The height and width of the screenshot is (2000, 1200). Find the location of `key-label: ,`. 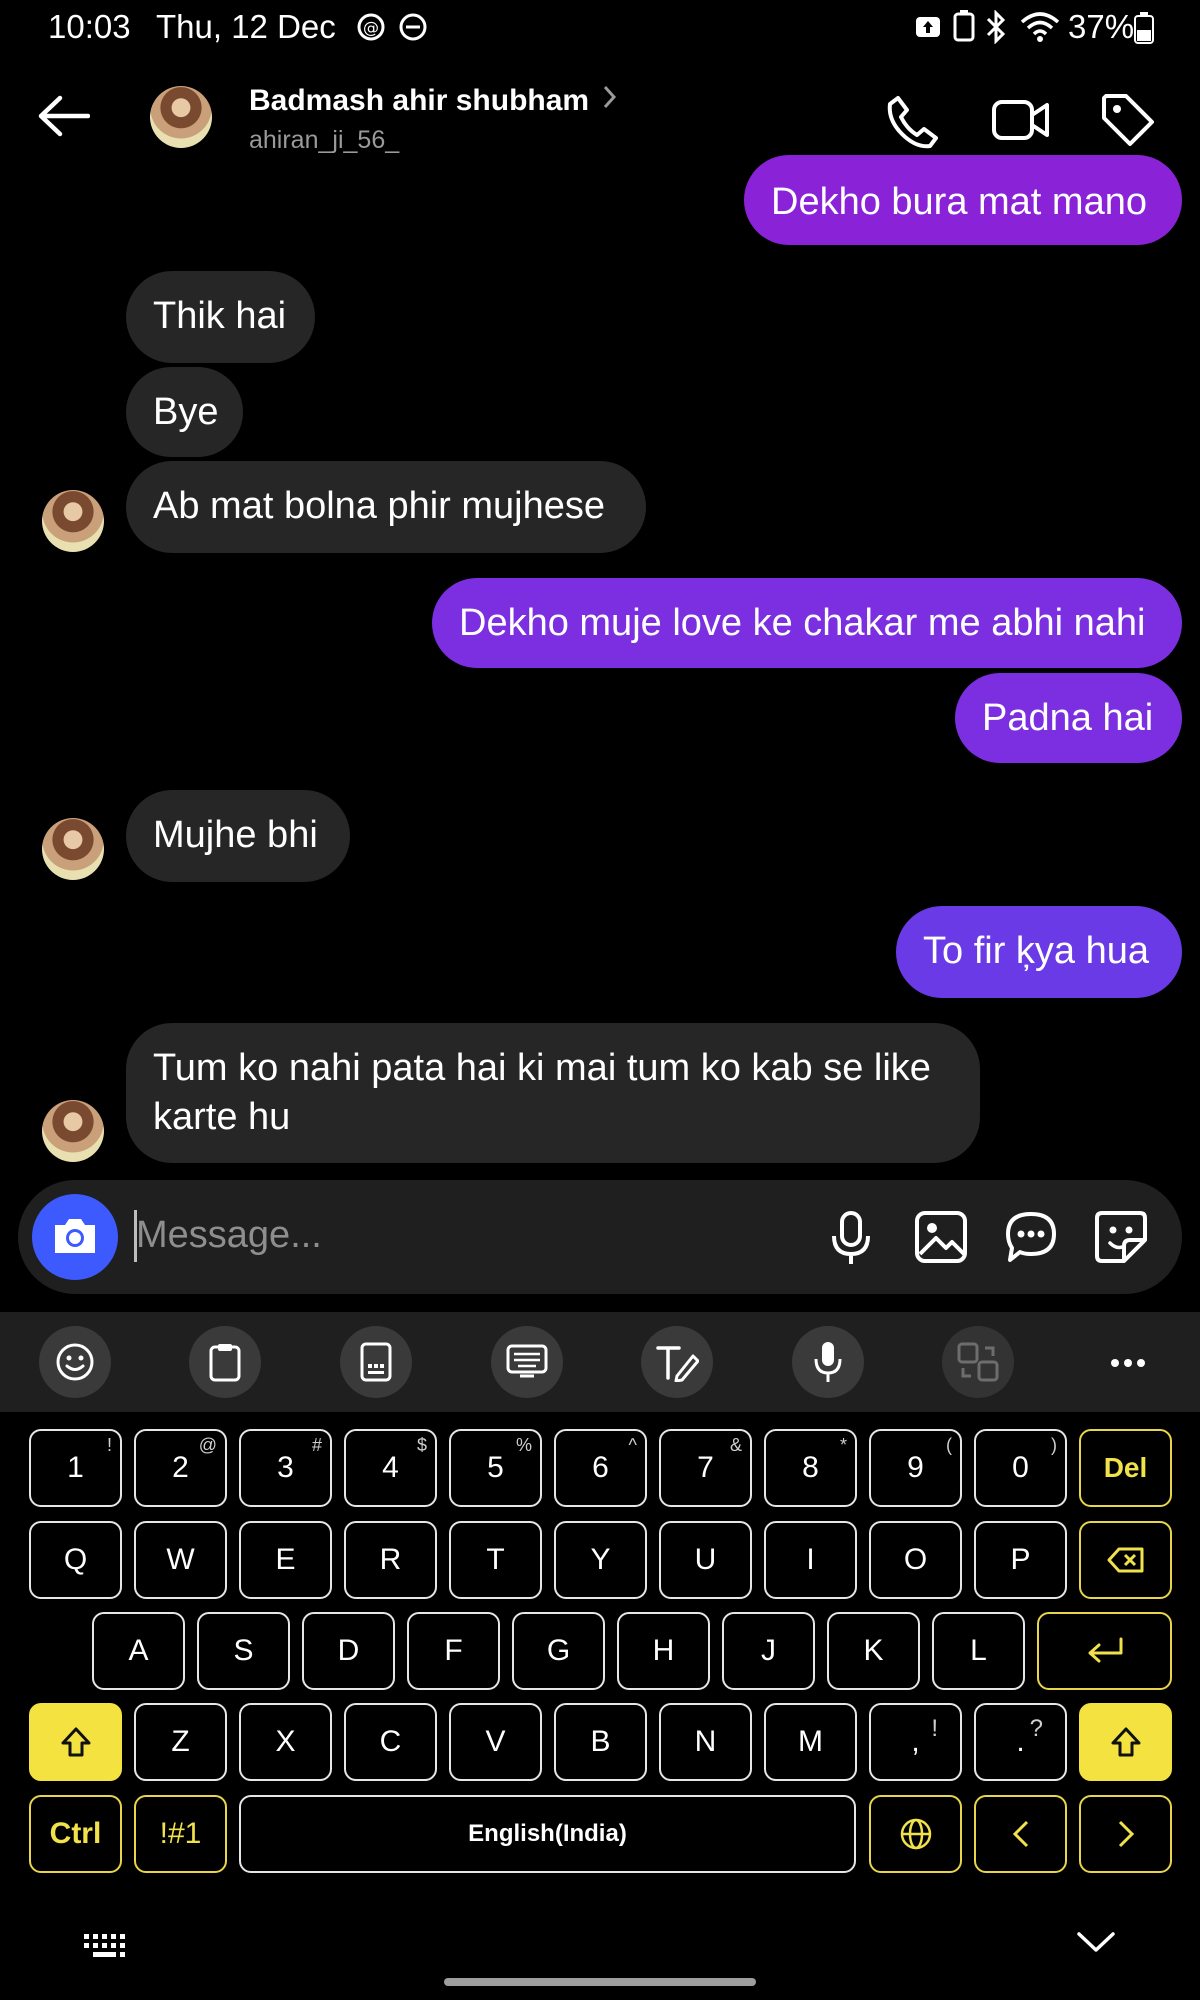

key-label: , is located at coordinates (915, 1741).